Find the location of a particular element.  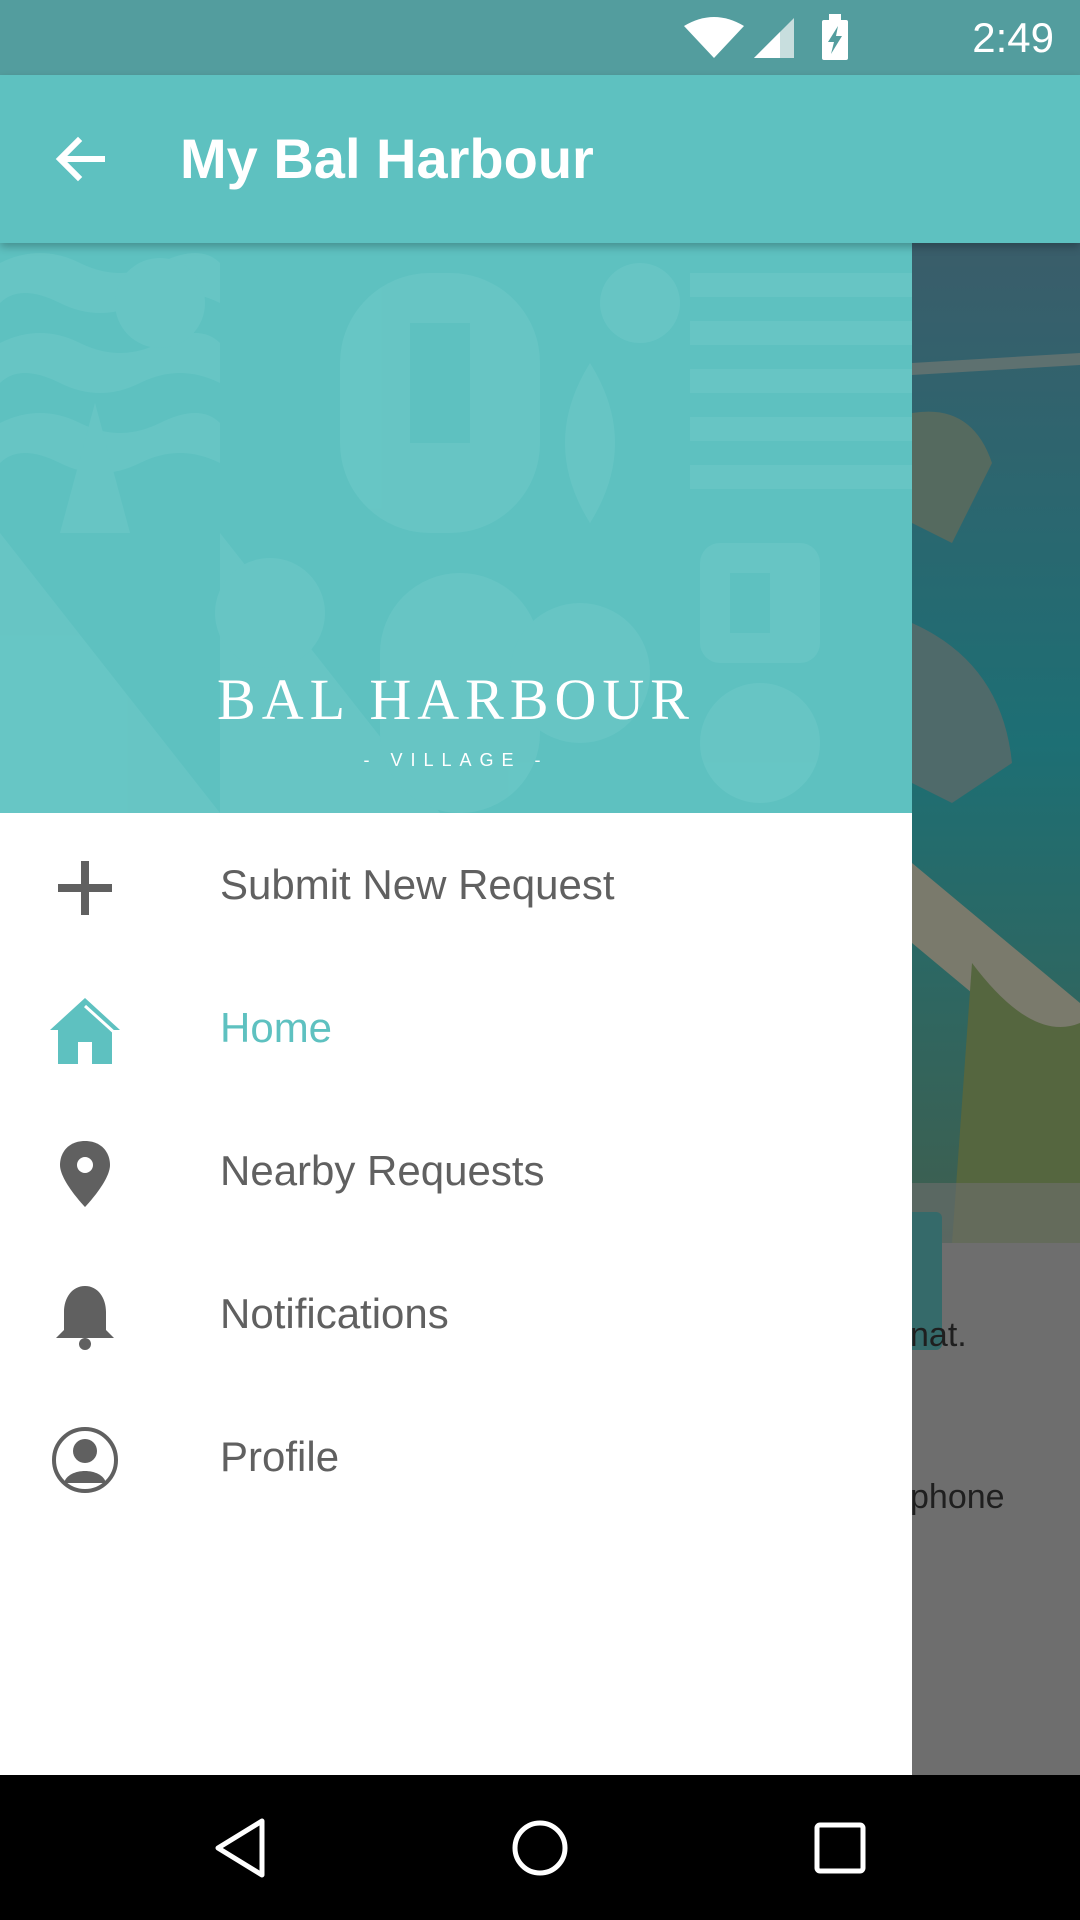

menu-item-notifications: Notifications is located at coordinates (456, 1313).